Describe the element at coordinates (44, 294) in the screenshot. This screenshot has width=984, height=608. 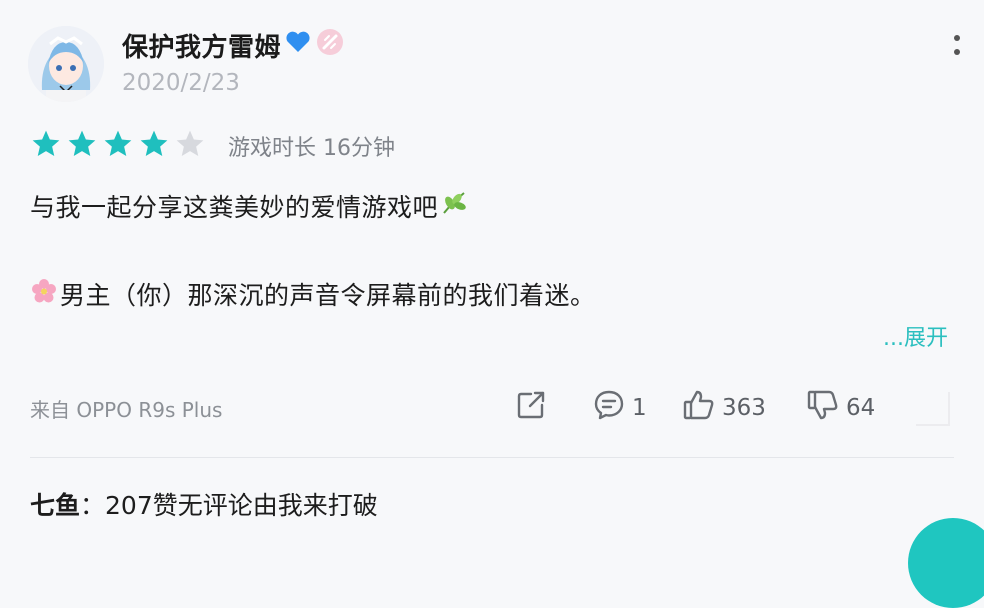
I see `cherry-blossom-icon` at that location.